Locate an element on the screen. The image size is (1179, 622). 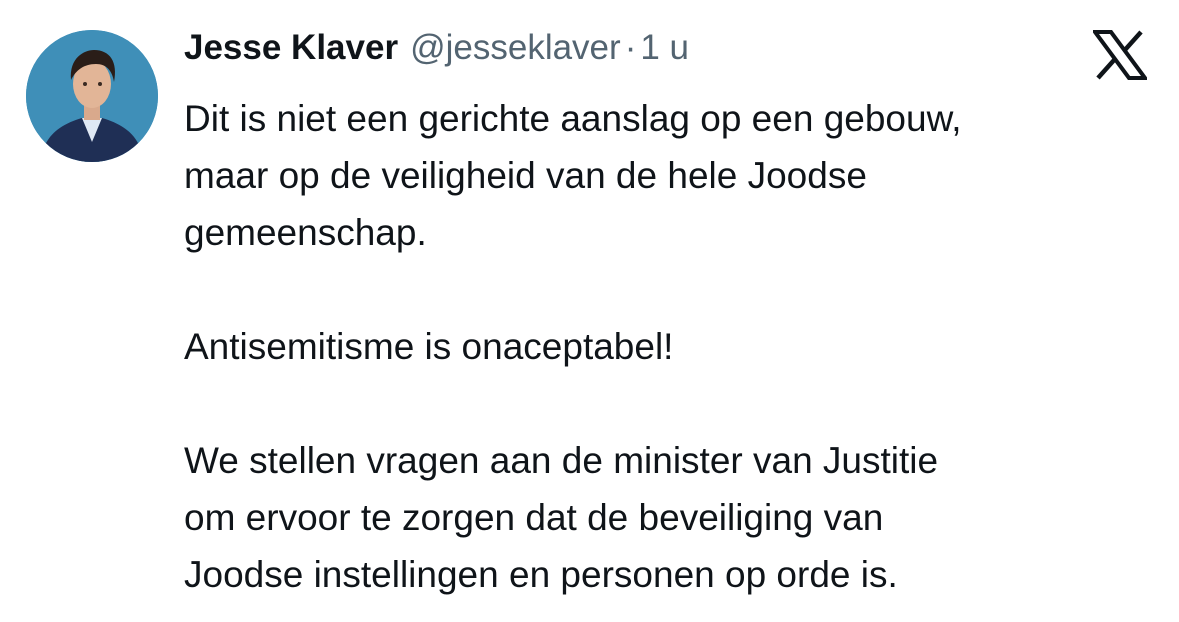
author-handle: @jesseklaver is located at coordinates (515, 48).